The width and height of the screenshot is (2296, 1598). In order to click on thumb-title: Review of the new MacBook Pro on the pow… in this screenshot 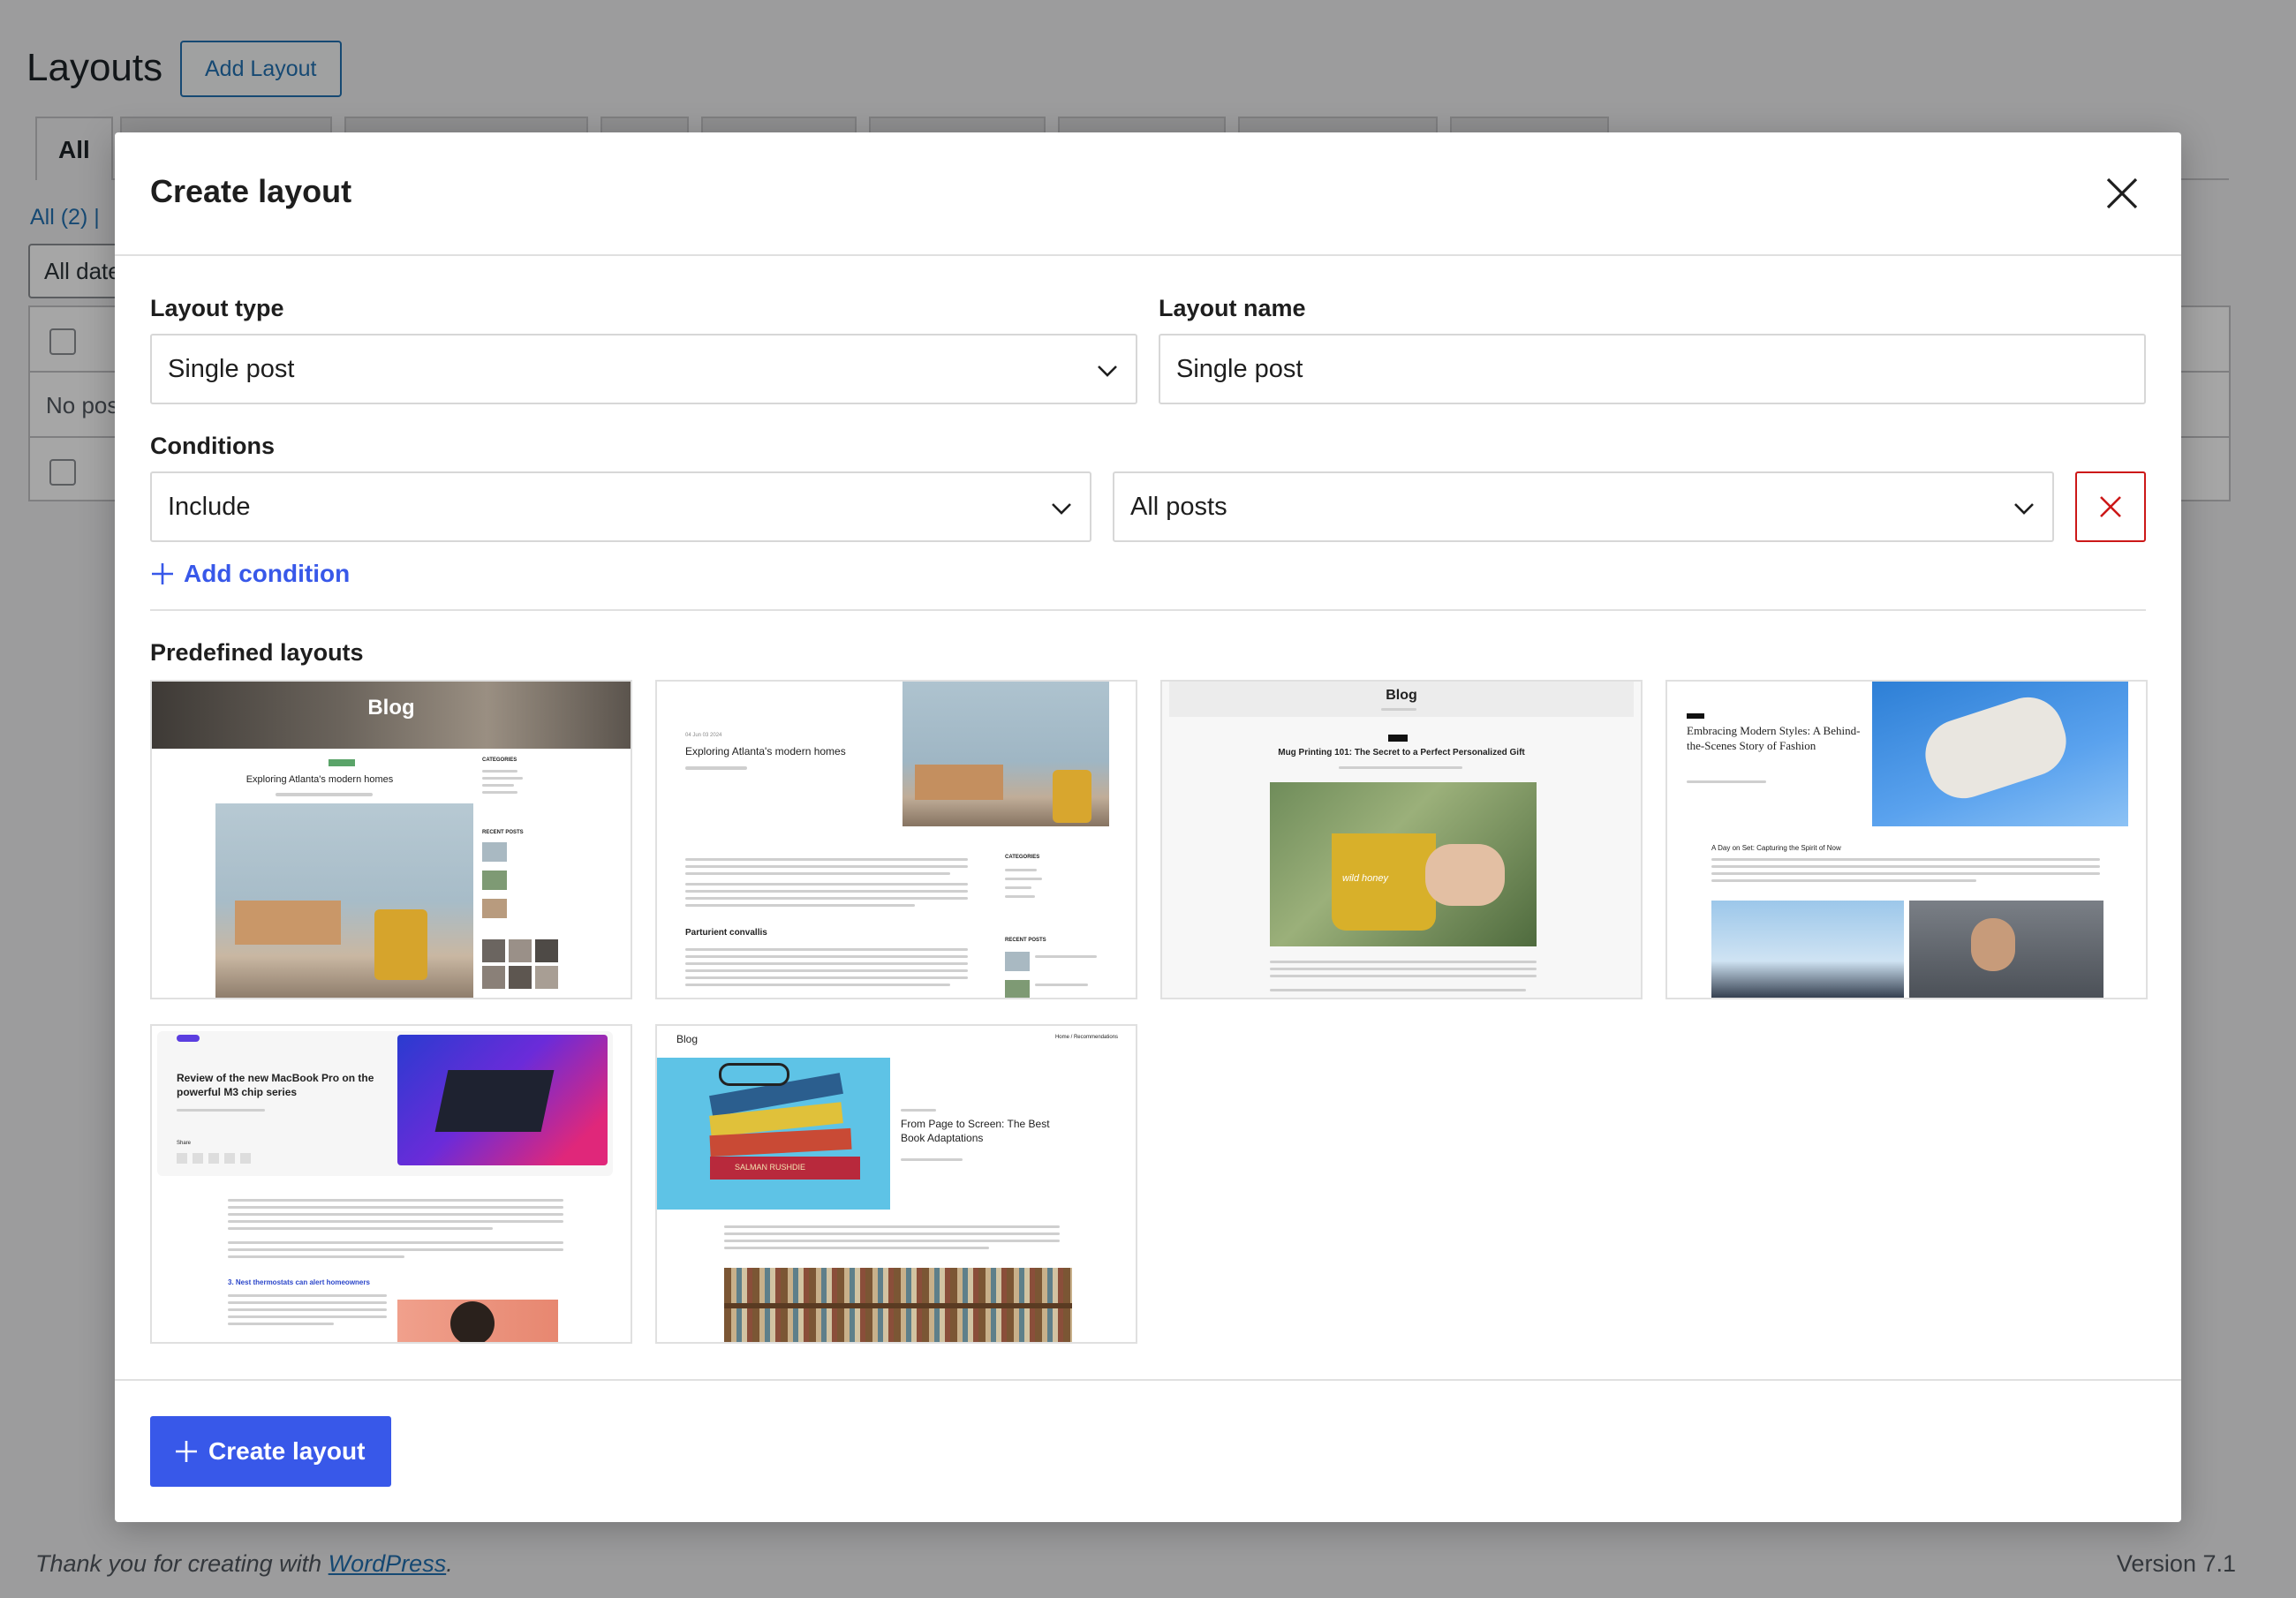, I will do `click(276, 1085)`.